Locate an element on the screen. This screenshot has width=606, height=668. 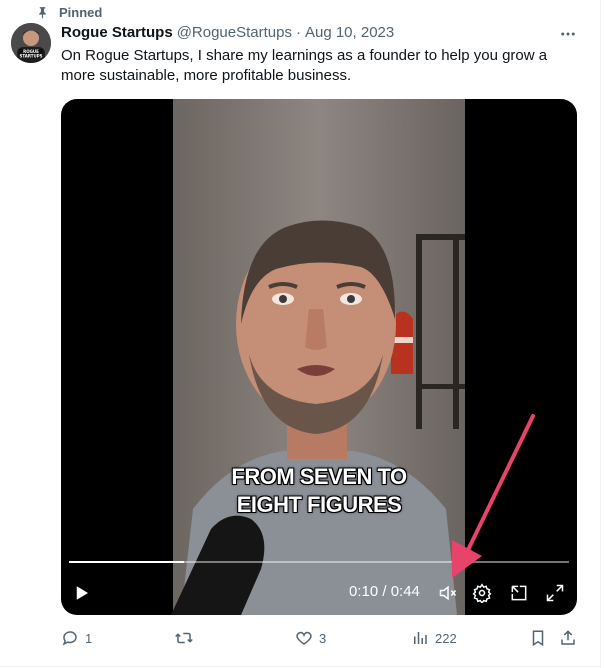
share-button is located at coordinates (568, 638).